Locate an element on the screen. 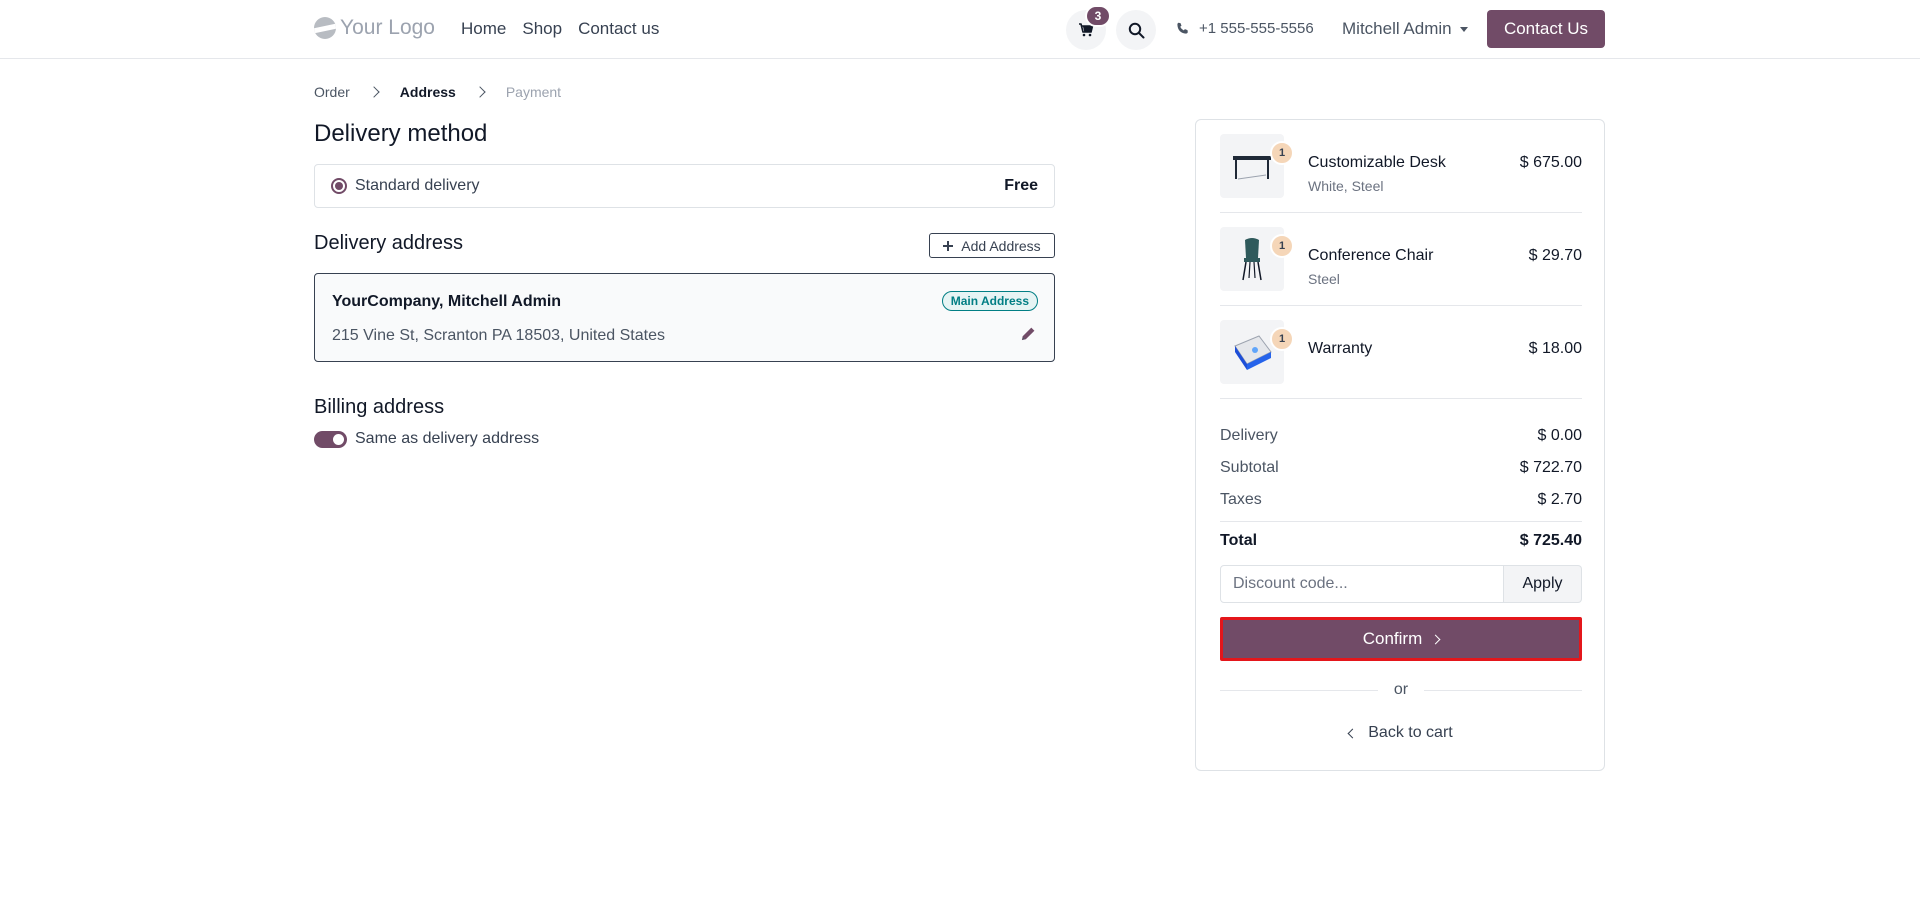  address-name: YourCompany, Mitchell Admin is located at coordinates (447, 301).